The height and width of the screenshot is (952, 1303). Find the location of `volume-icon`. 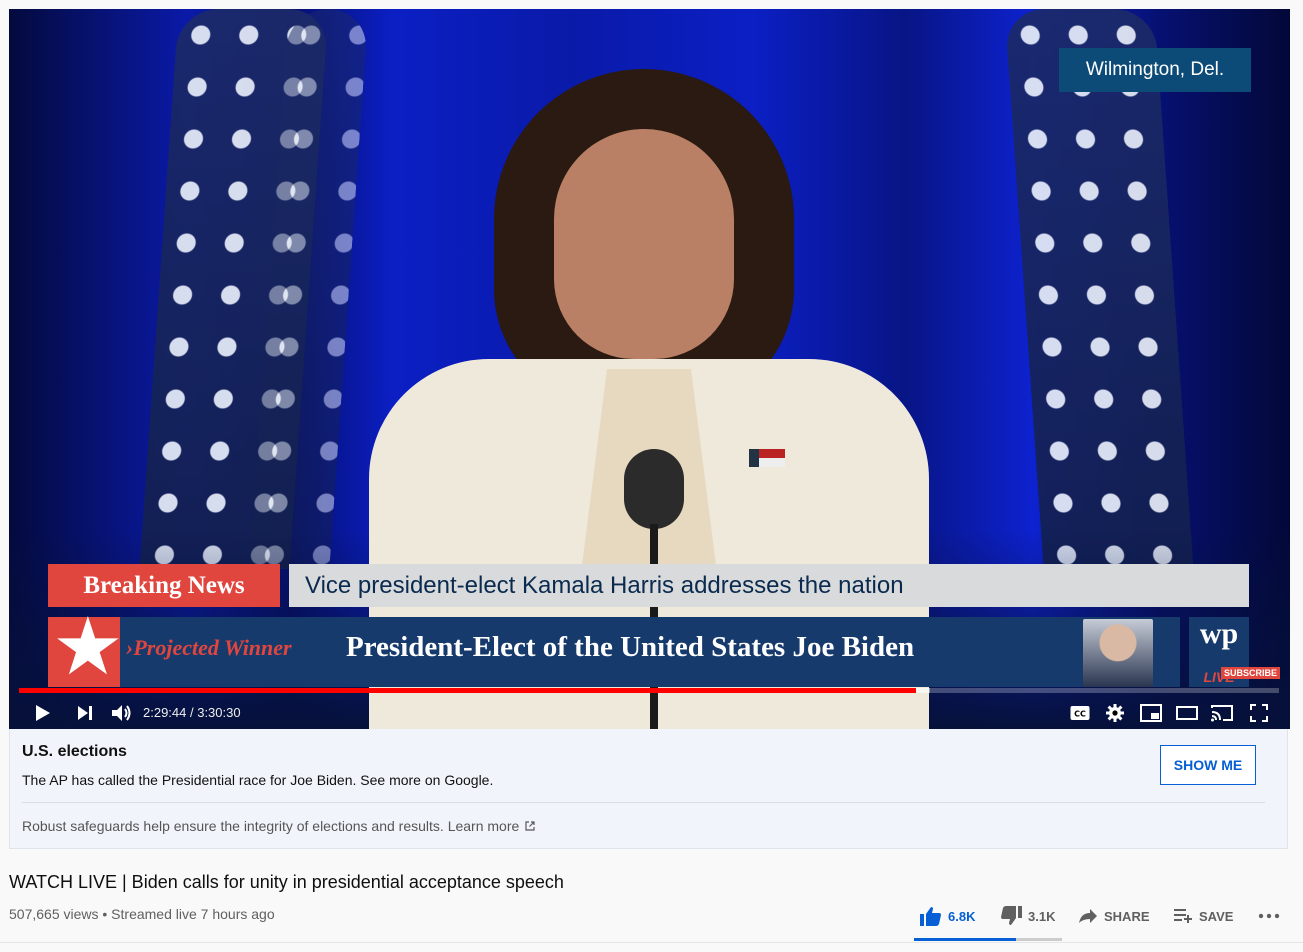

volume-icon is located at coordinates (122, 713).